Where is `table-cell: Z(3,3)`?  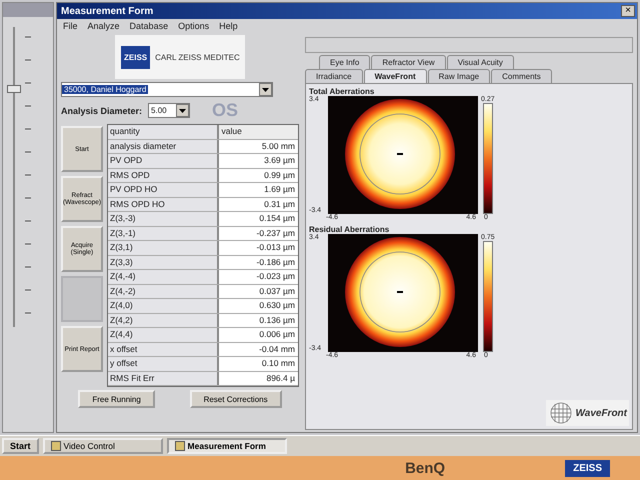
table-cell: Z(3,3) is located at coordinates (163, 262).